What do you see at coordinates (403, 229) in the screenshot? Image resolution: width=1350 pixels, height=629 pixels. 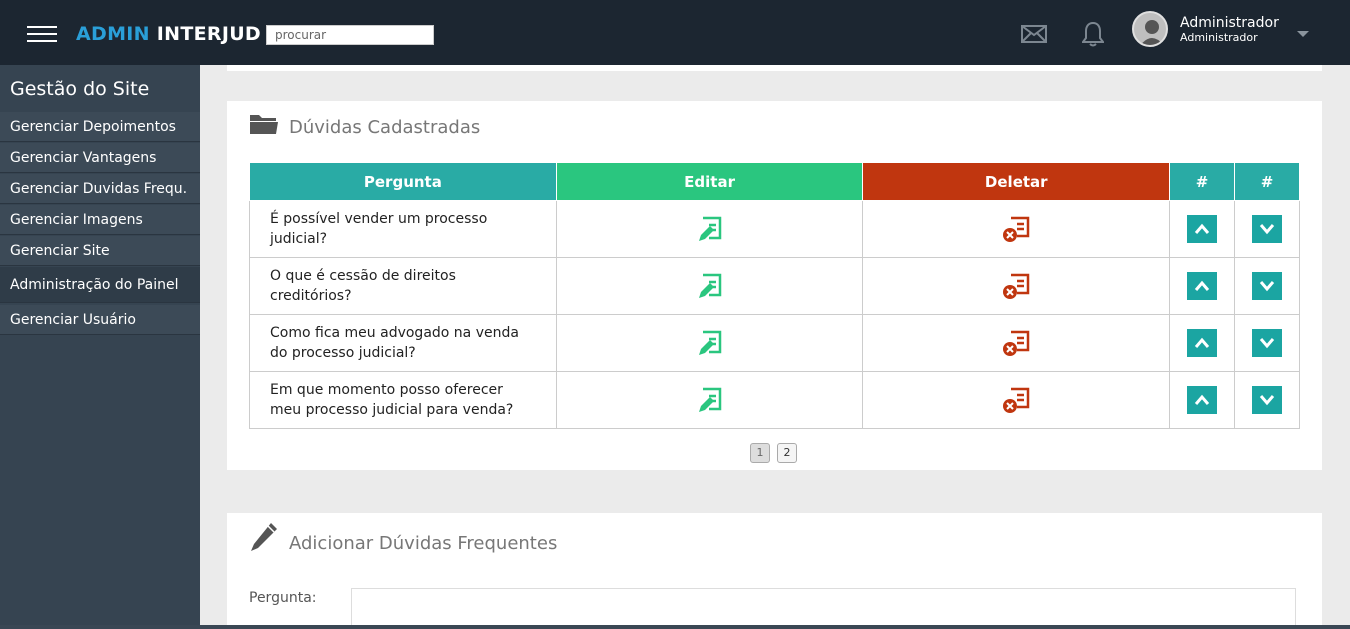 I see `question-cell: É possível vender um processo judicial?` at bounding box center [403, 229].